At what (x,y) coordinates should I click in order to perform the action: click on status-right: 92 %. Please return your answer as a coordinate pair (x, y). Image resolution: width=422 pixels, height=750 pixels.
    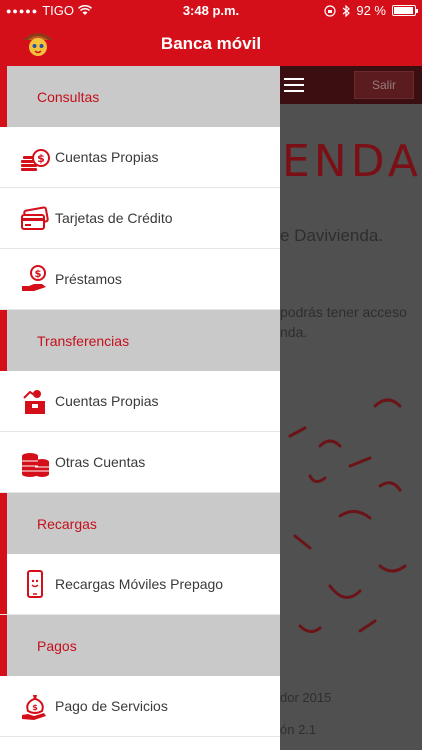
    Looking at the image, I should click on (371, 10).